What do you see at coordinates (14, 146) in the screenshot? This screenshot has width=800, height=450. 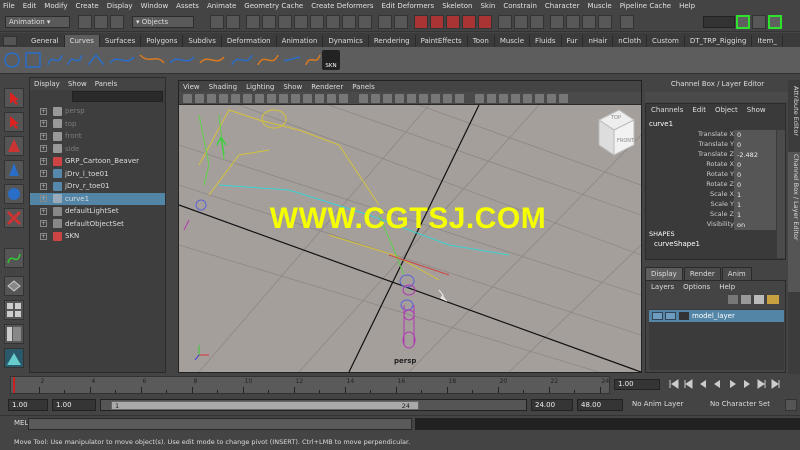 I see `paint-select-icon` at bounding box center [14, 146].